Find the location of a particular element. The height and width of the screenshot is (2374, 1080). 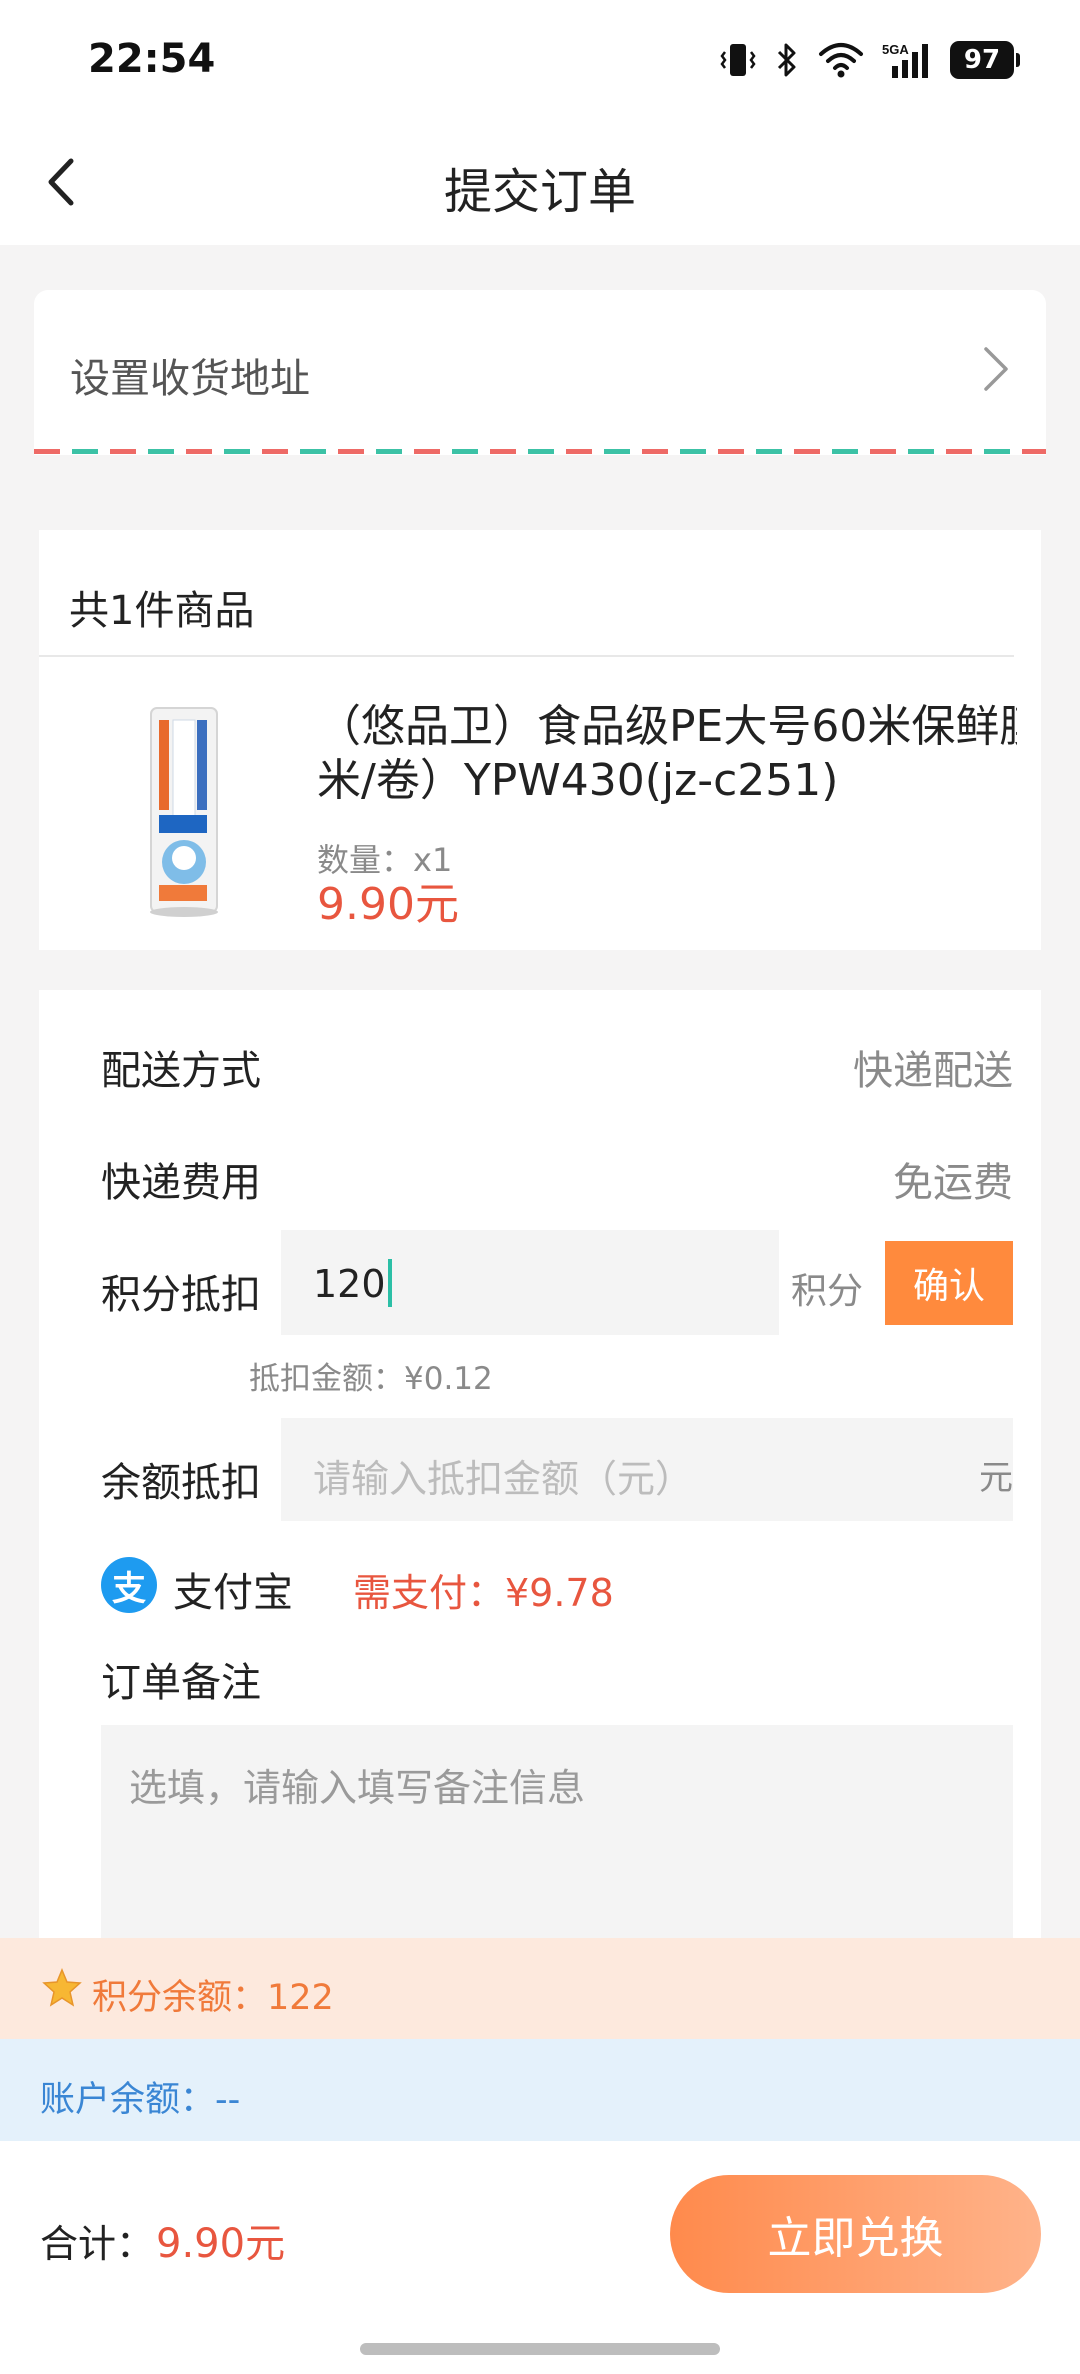

delivery-label: 配送方式 is located at coordinates (181, 1071).